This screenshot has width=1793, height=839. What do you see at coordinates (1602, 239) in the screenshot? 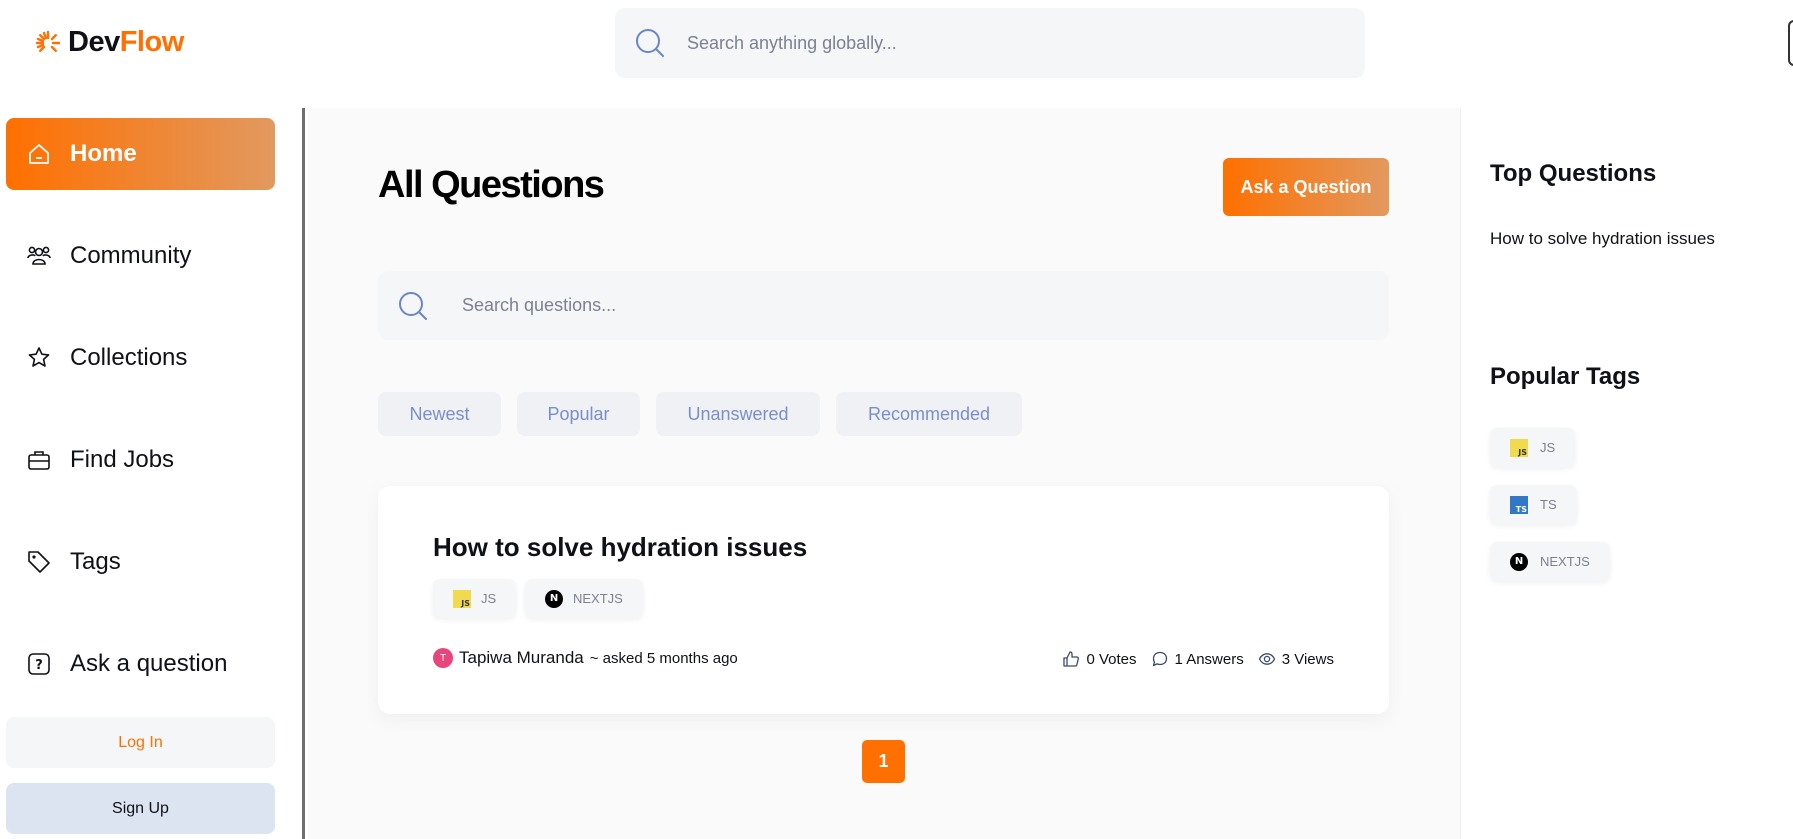
I see `top-question-link: How to solve hydration issues` at bounding box center [1602, 239].